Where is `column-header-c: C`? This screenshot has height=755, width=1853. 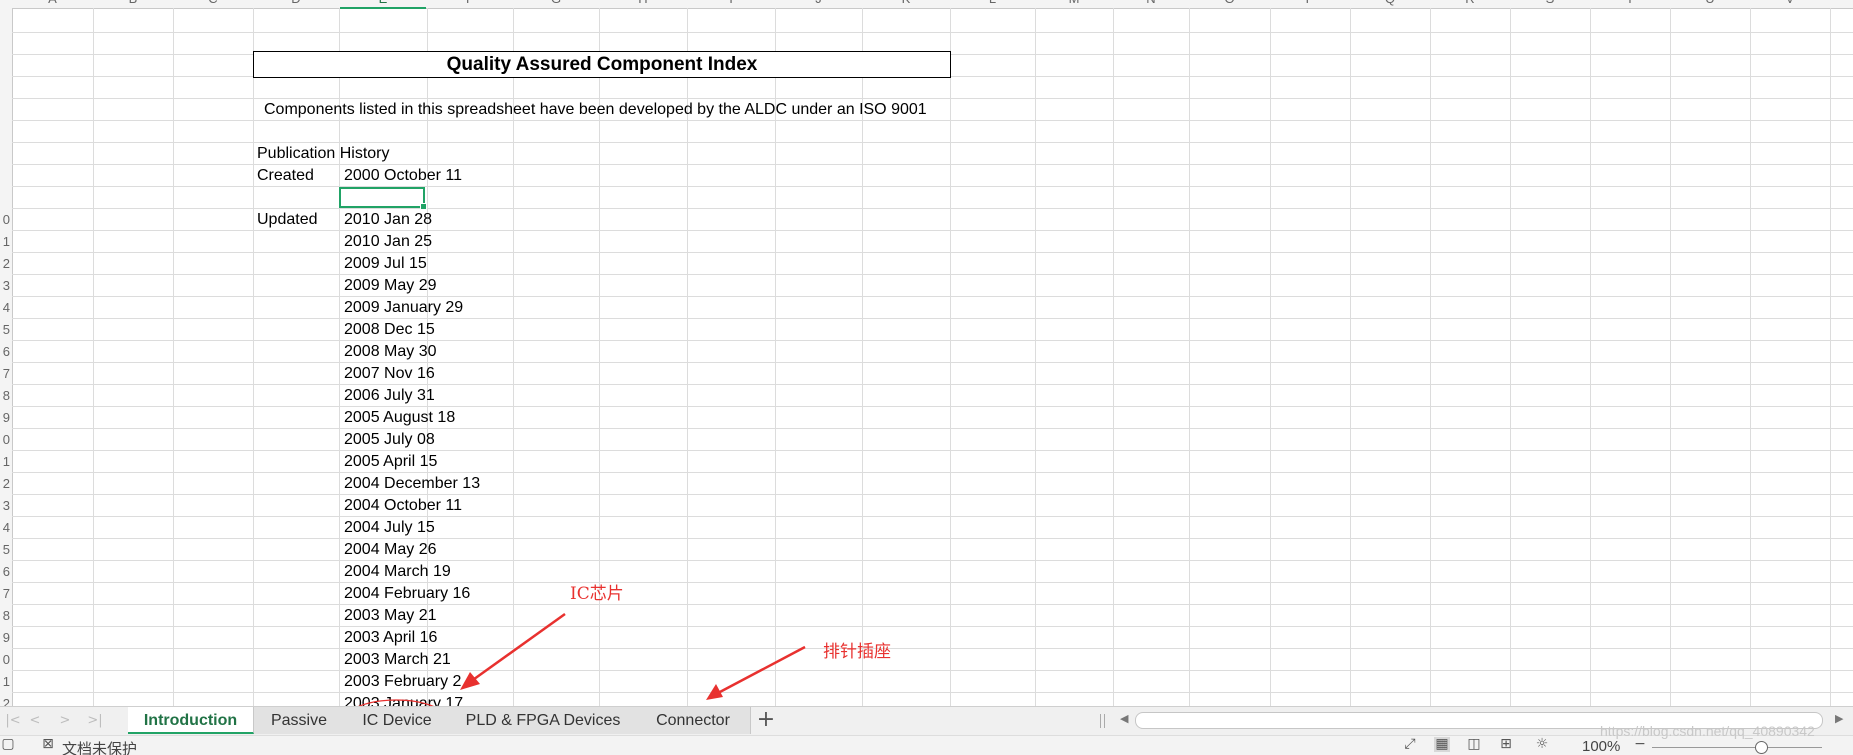 column-header-c: C is located at coordinates (213, 3).